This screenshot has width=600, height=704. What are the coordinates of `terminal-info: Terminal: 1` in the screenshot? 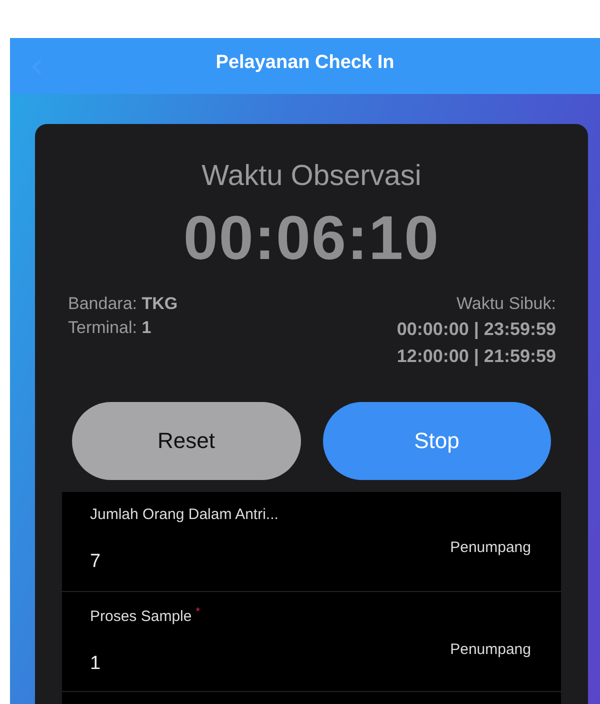 It's located at (110, 328).